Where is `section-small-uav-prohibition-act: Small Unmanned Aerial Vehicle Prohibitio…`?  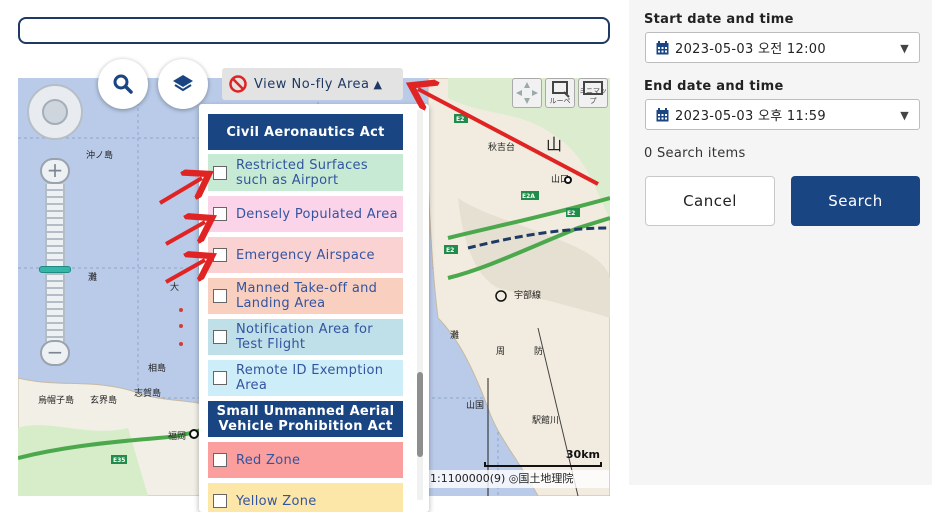 section-small-uav-prohibition-act: Small Unmanned Aerial Vehicle Prohibitio… is located at coordinates (305, 419).